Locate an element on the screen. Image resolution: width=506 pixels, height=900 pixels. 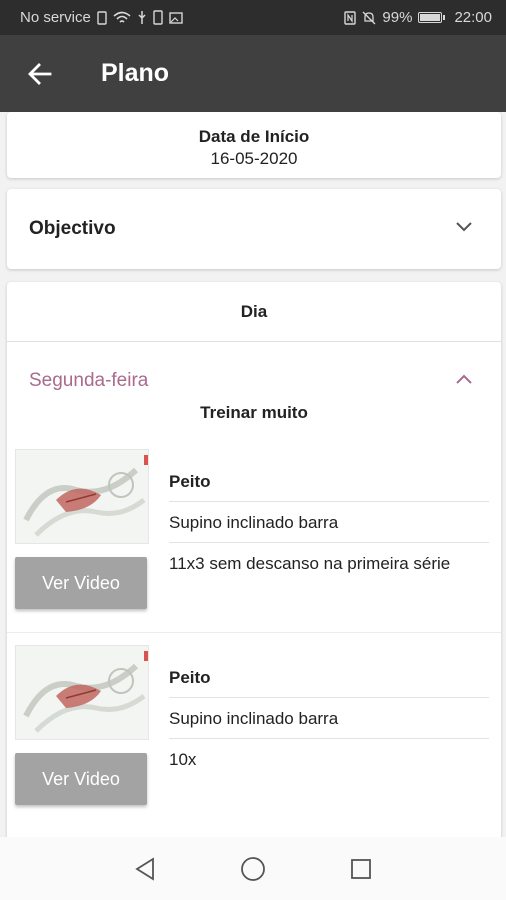
day-header: Dia is located at coordinates (254, 312).